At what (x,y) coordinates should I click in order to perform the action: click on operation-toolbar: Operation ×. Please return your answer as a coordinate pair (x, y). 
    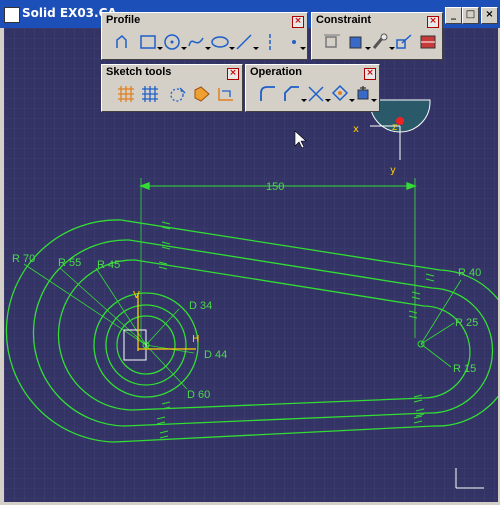
    Looking at the image, I should click on (312, 88).